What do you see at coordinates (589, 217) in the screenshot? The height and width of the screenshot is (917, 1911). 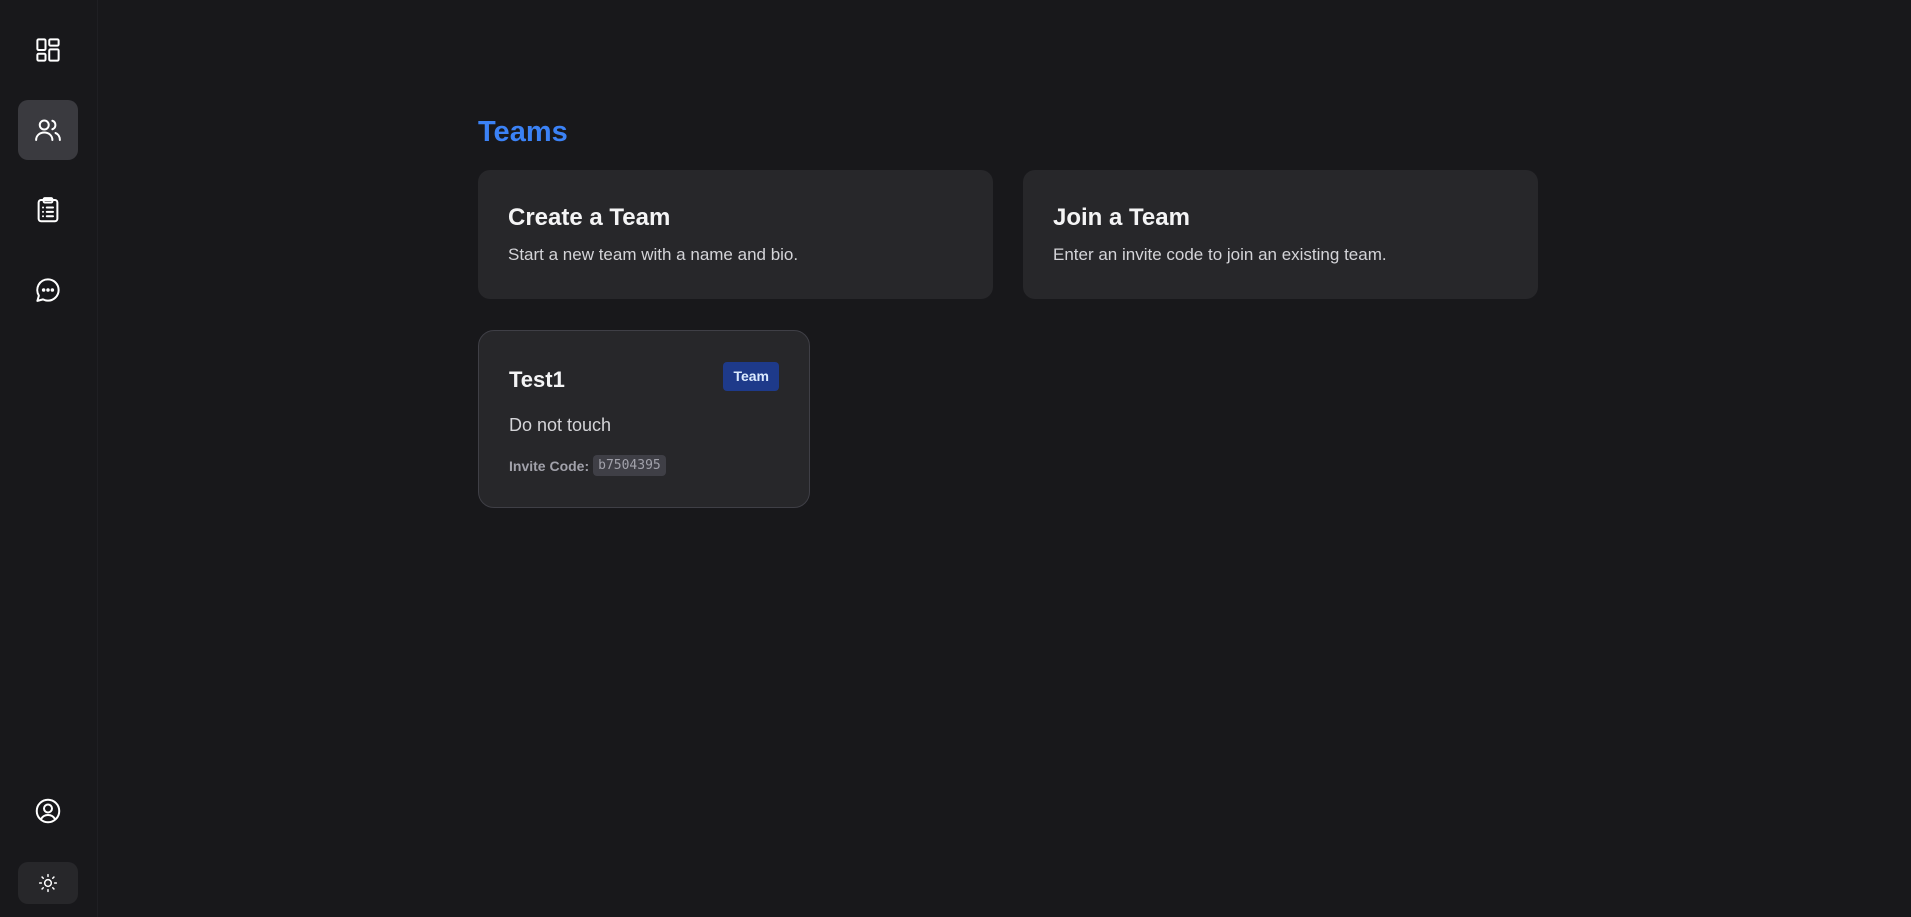 I see `create-team-title: Create a Team` at bounding box center [589, 217].